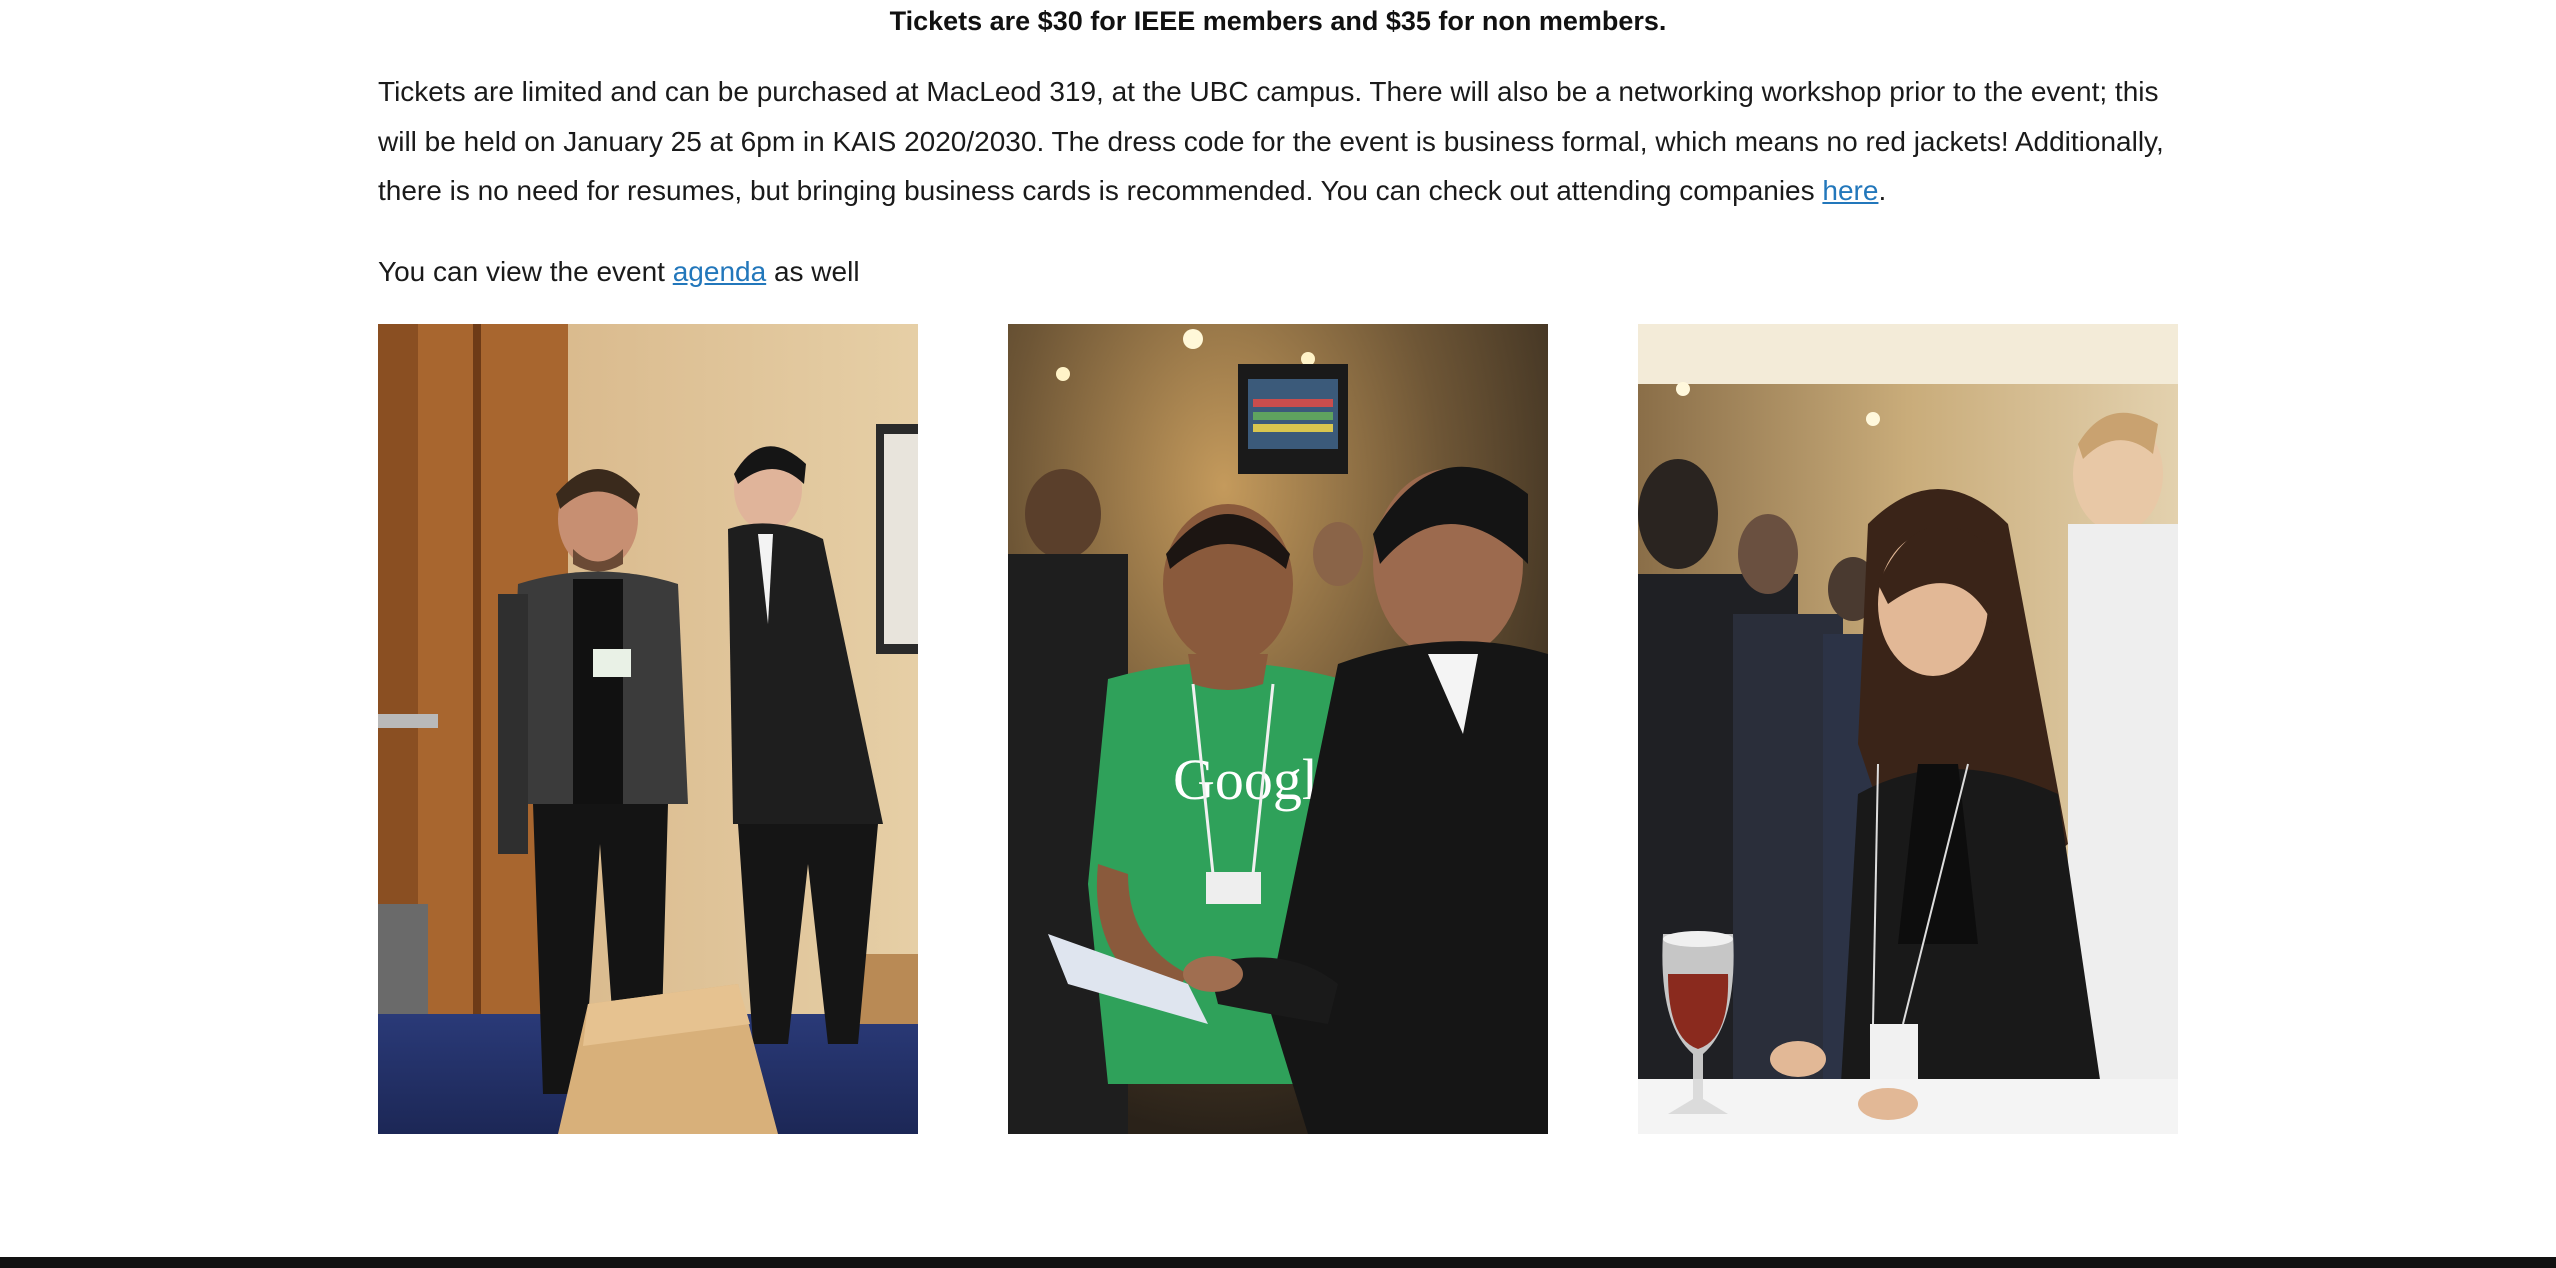 This screenshot has width=2556, height=1268. I want to click on agenda-link: agenda, so click(719, 271).